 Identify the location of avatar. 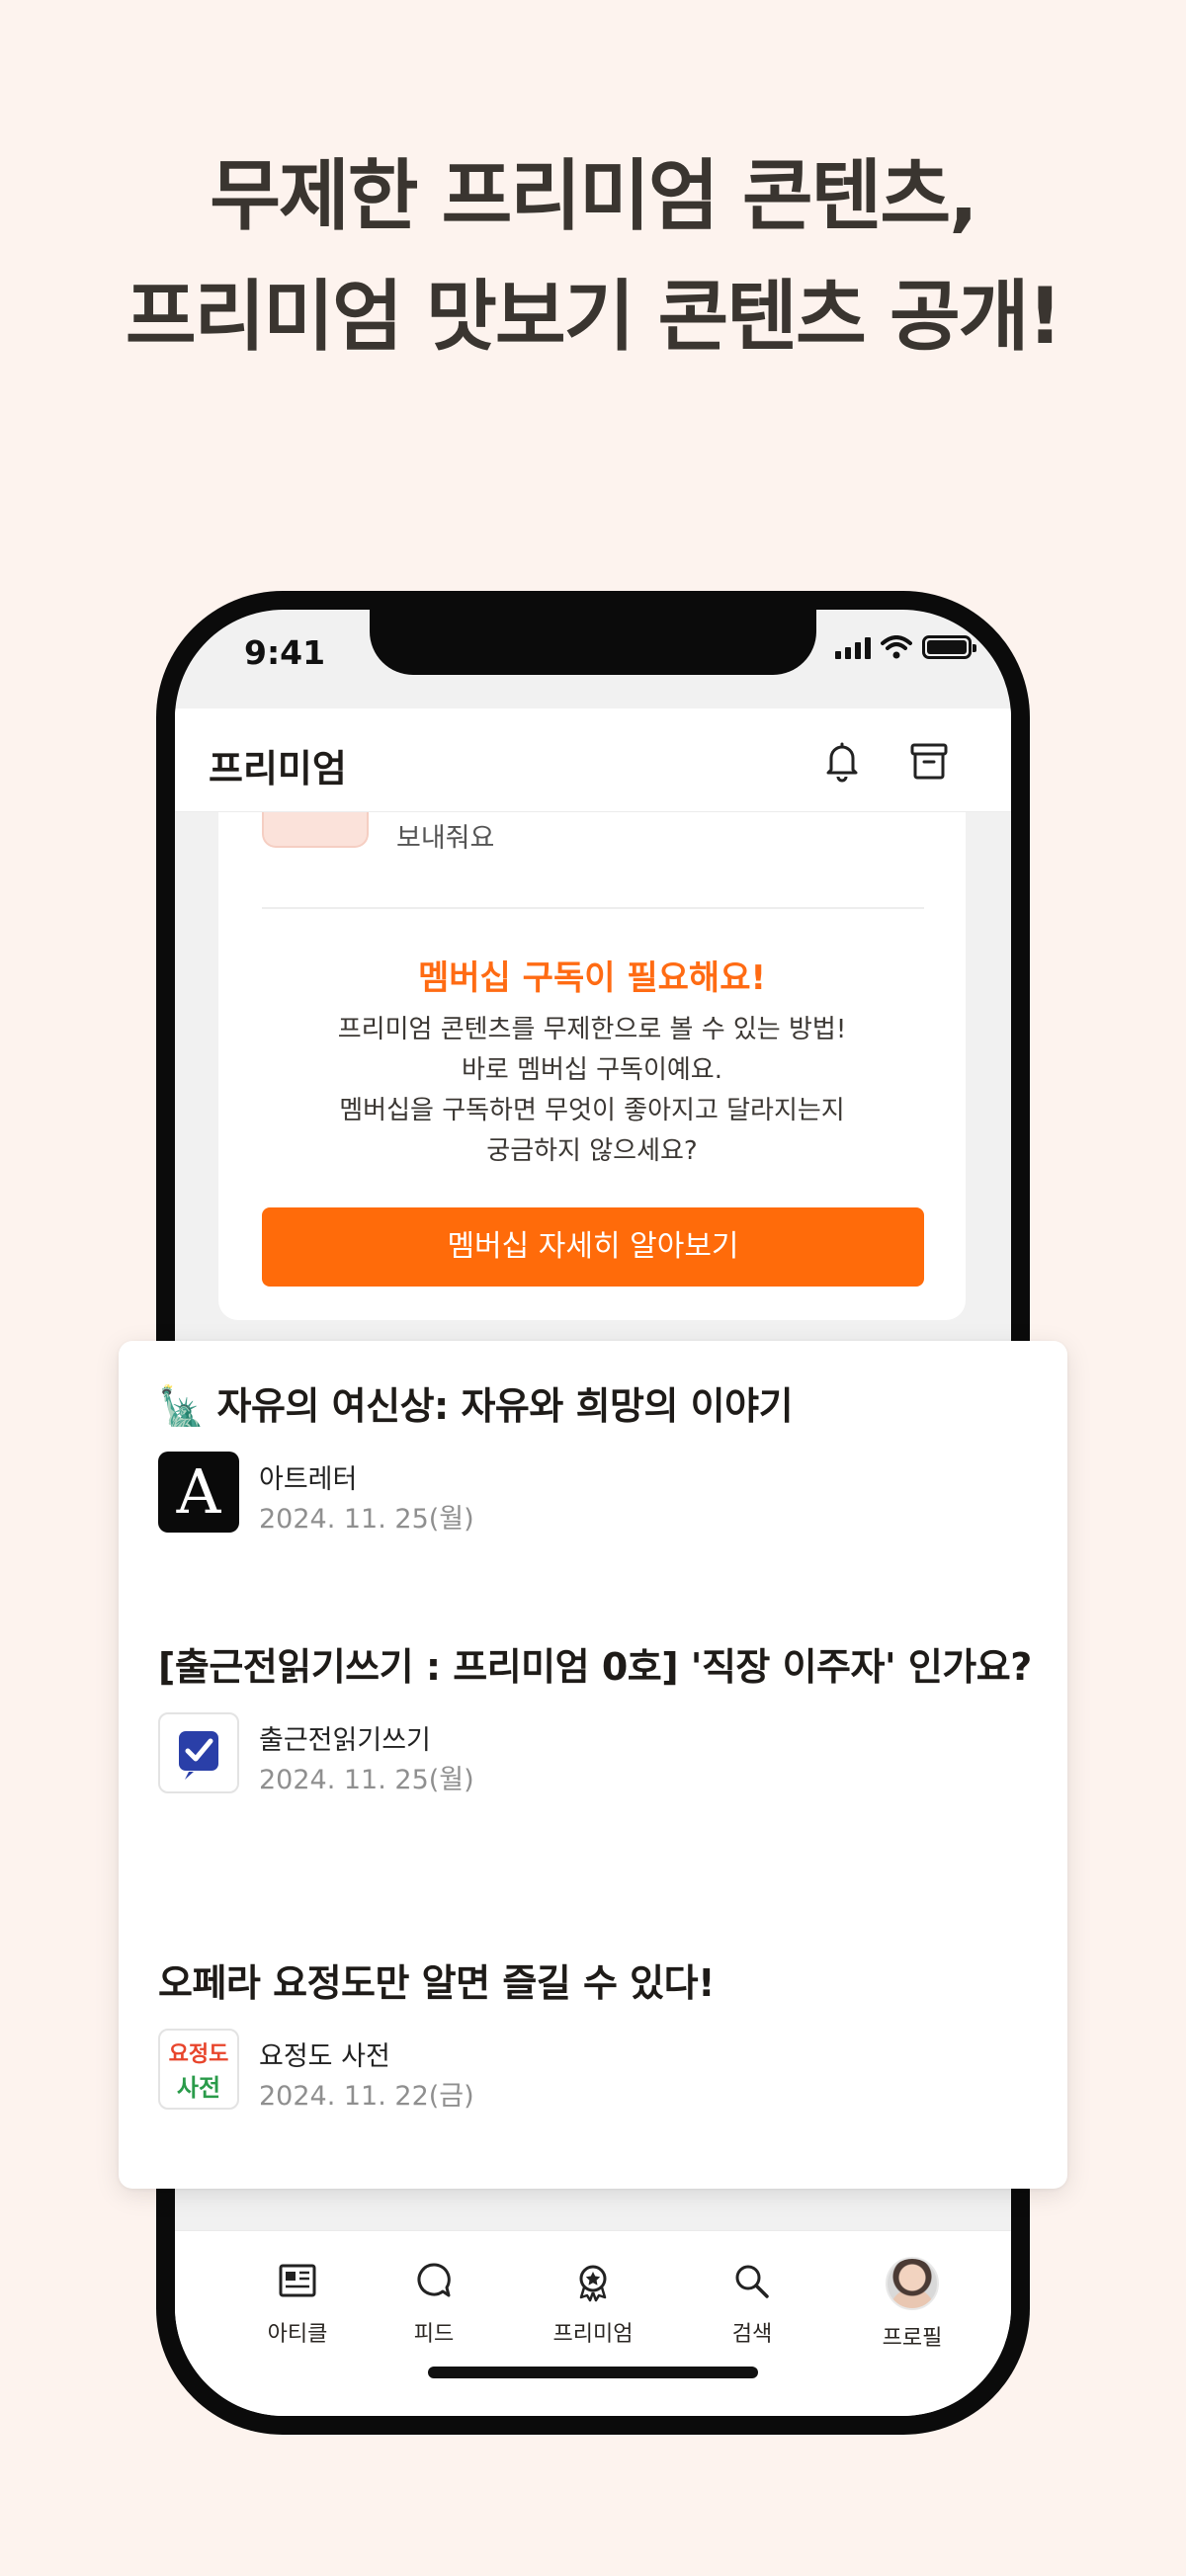
(912, 2283).